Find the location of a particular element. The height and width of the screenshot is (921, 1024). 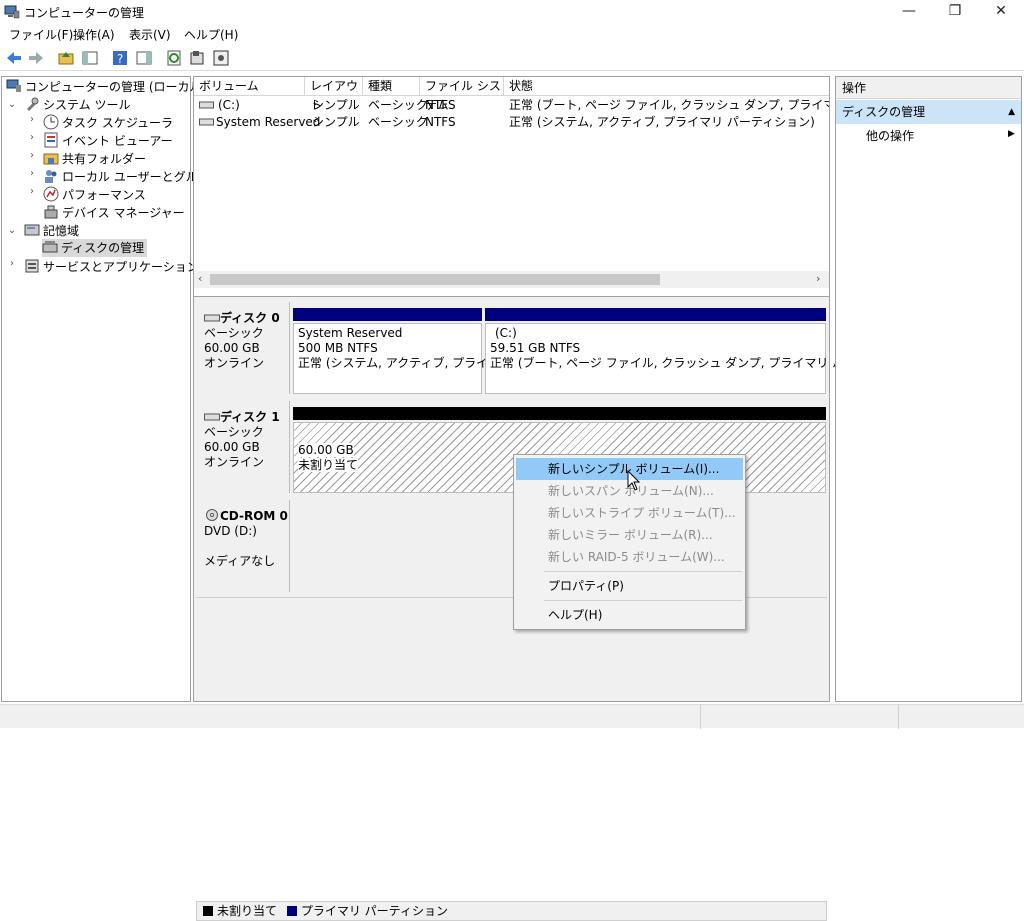

menu-properties: プロパティ(P) is located at coordinates (629, 586).